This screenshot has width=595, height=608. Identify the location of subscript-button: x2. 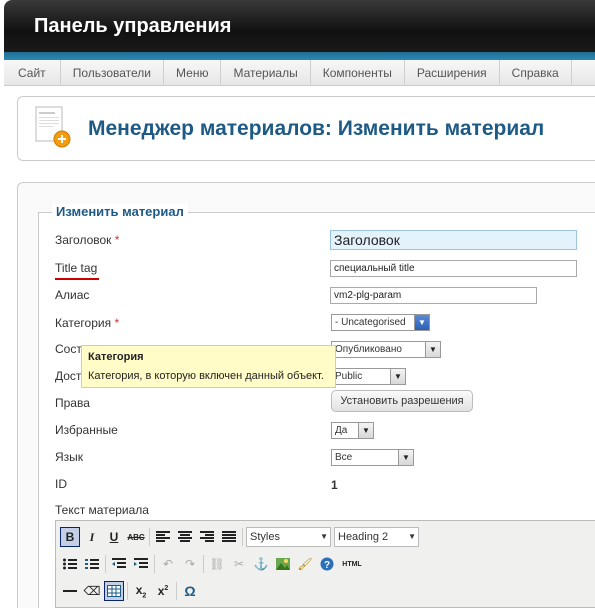
(141, 591).